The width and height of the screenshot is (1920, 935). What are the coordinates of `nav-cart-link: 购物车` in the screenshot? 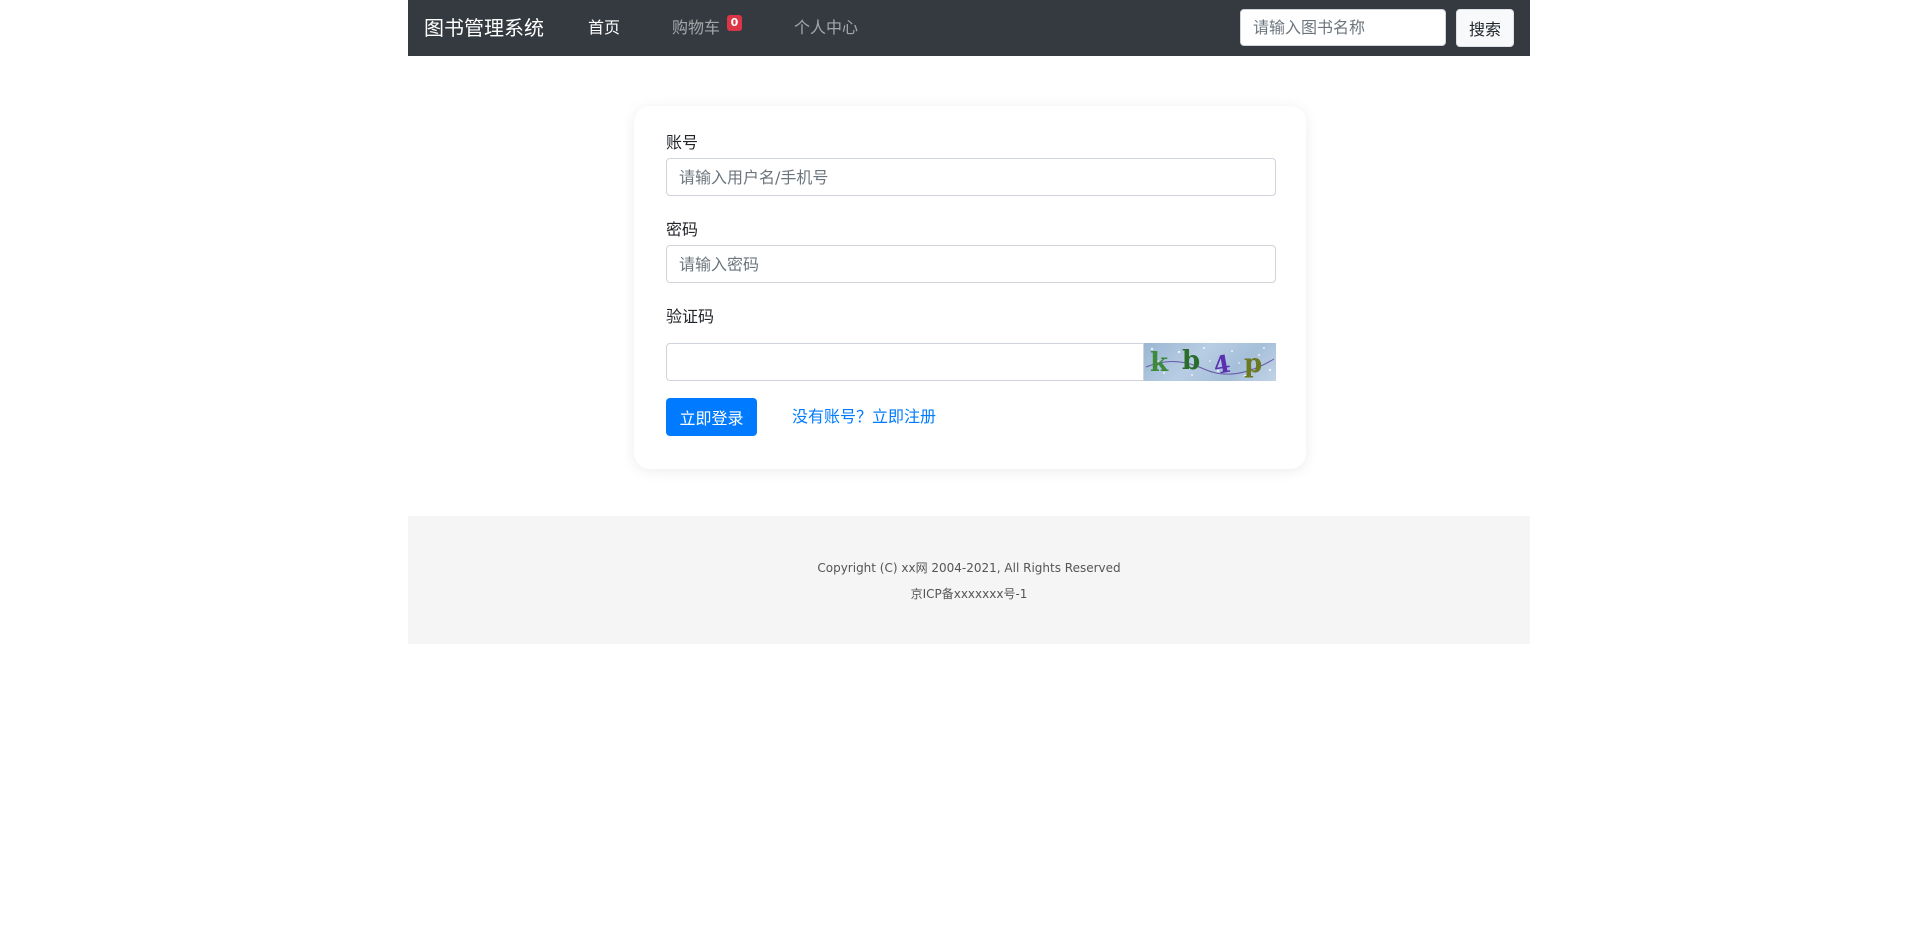 It's located at (696, 28).